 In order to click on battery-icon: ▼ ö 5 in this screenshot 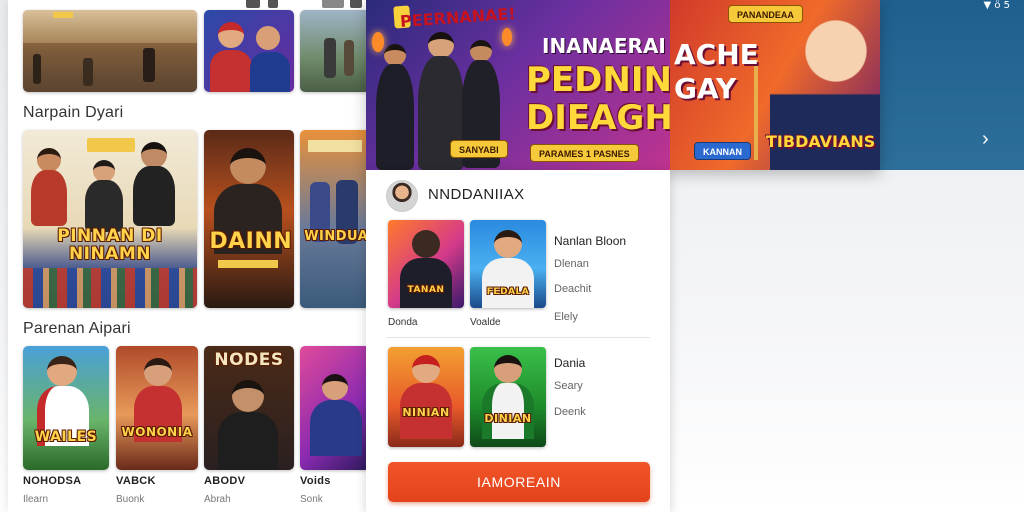, I will do `click(996, 5)`.